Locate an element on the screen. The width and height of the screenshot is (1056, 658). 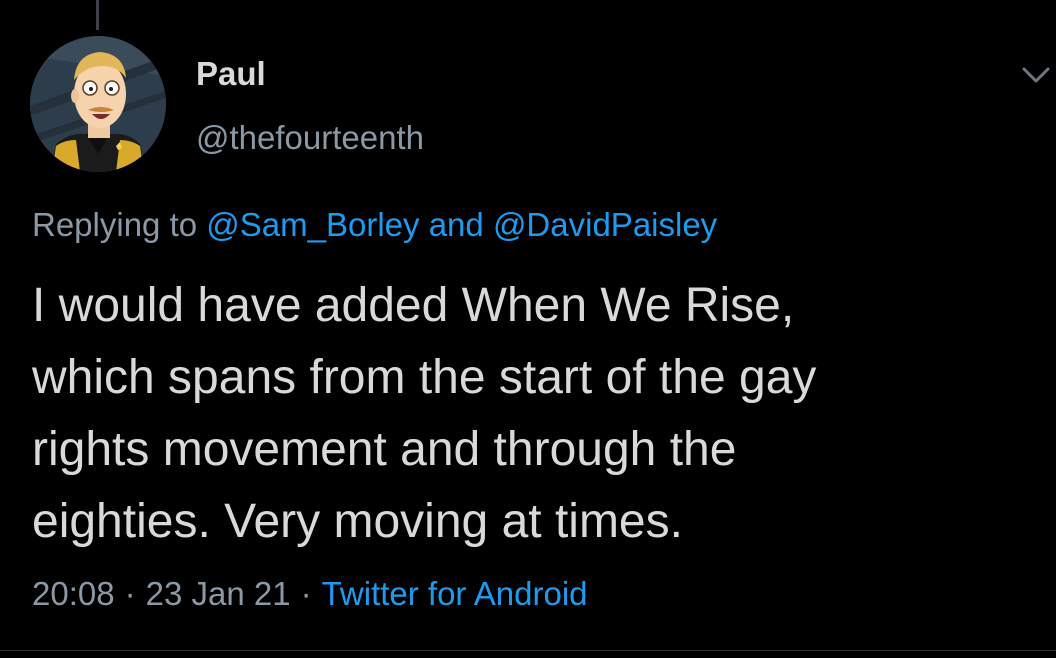
author-handle: @thefourteenth is located at coordinates (310, 138).